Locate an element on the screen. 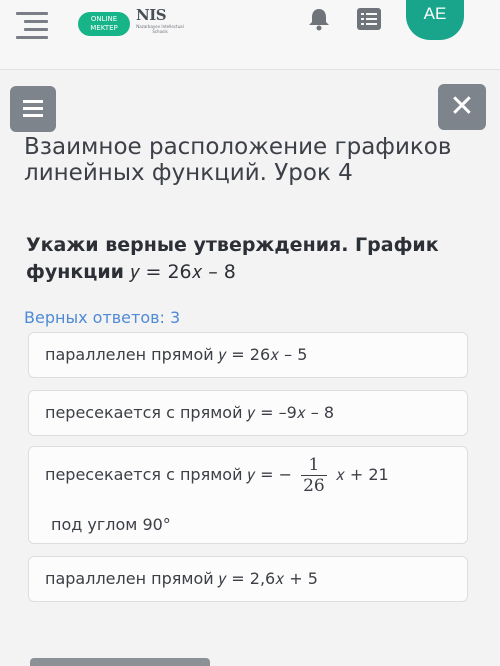  answer-option-label: пересекается с прямой 𝑦 = − 1 26 𝑥 + 21 is located at coordinates (217, 475).